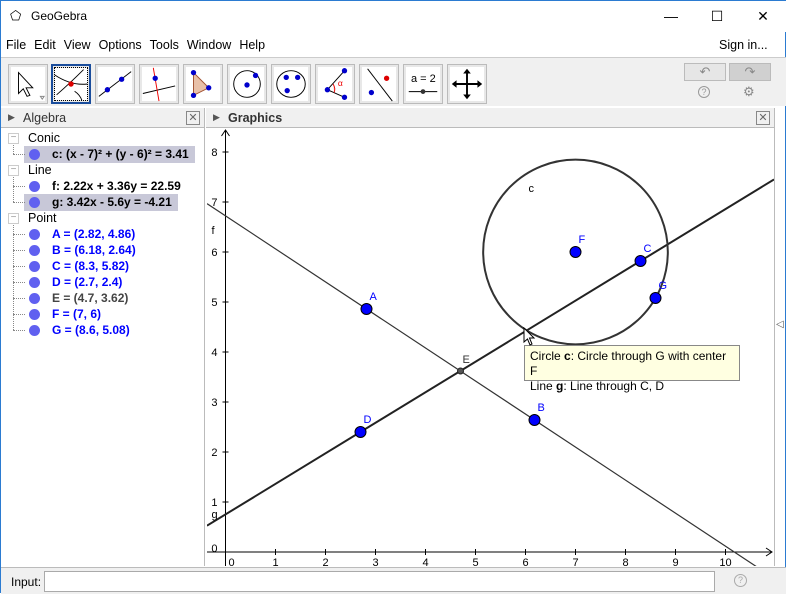 This screenshot has width=786, height=594. Describe the element at coordinates (16, 15) in the screenshot. I see `geogebra-logo-icon: ⬠` at that location.